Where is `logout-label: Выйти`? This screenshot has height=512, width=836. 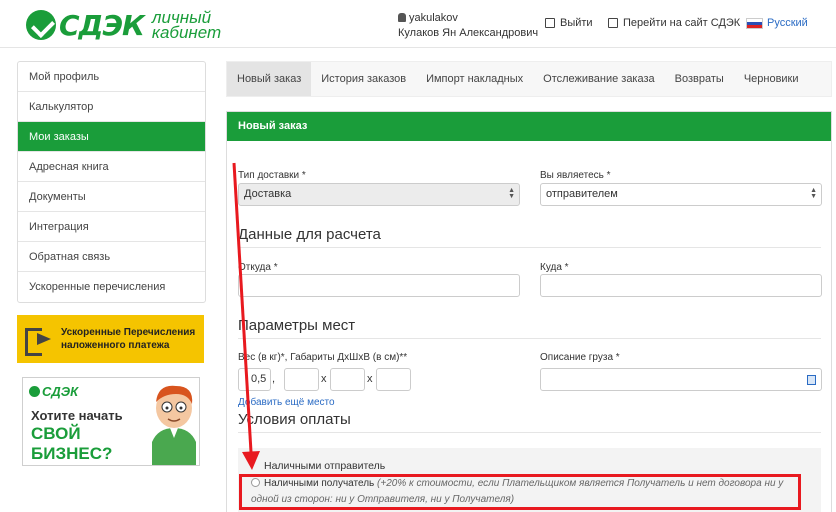 logout-label: Выйти is located at coordinates (576, 23).